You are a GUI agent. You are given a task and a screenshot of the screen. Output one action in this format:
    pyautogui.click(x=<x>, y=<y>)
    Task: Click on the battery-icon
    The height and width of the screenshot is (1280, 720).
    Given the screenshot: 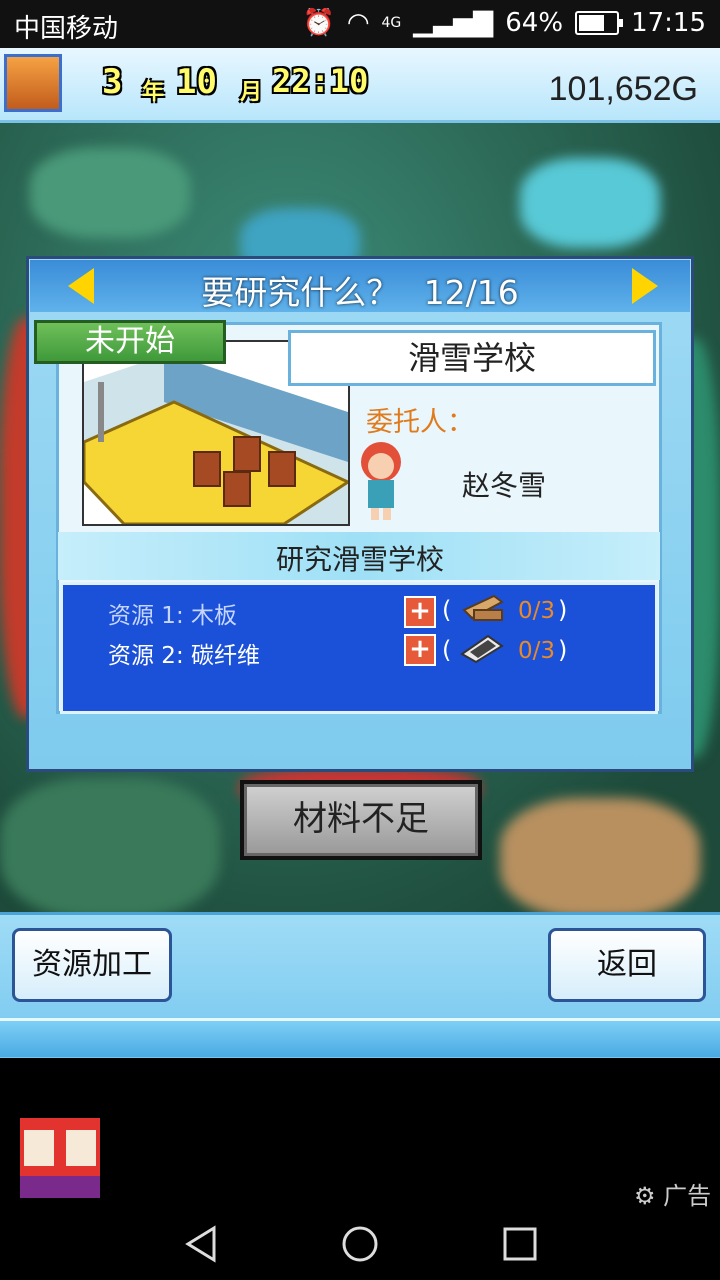 What is the action you would take?
    pyautogui.click(x=599, y=23)
    